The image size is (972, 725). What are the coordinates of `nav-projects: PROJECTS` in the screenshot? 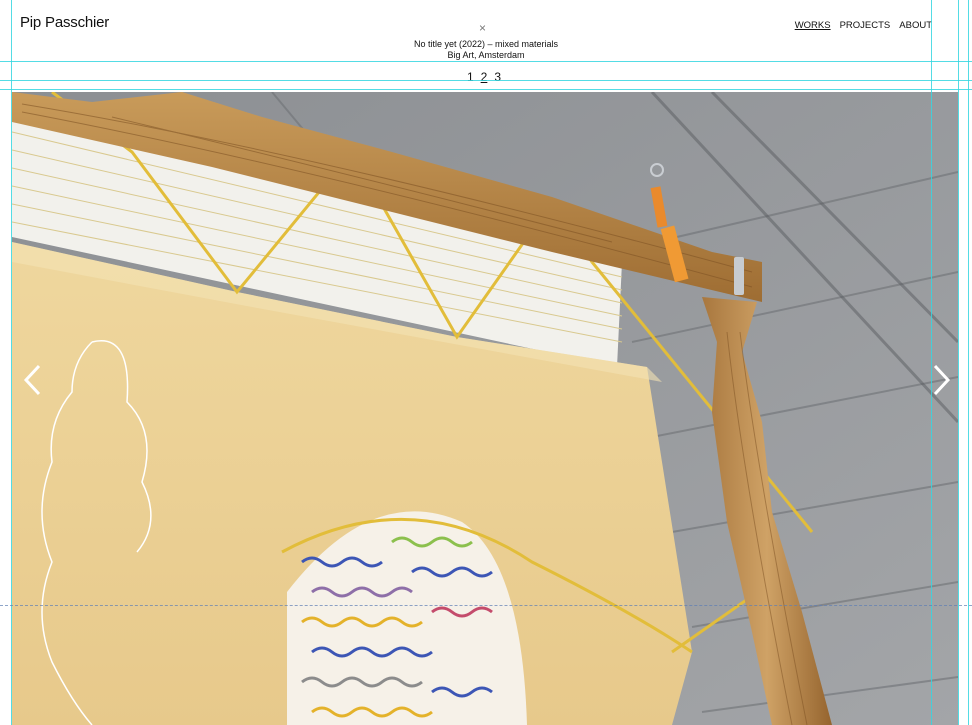 It's located at (865, 25).